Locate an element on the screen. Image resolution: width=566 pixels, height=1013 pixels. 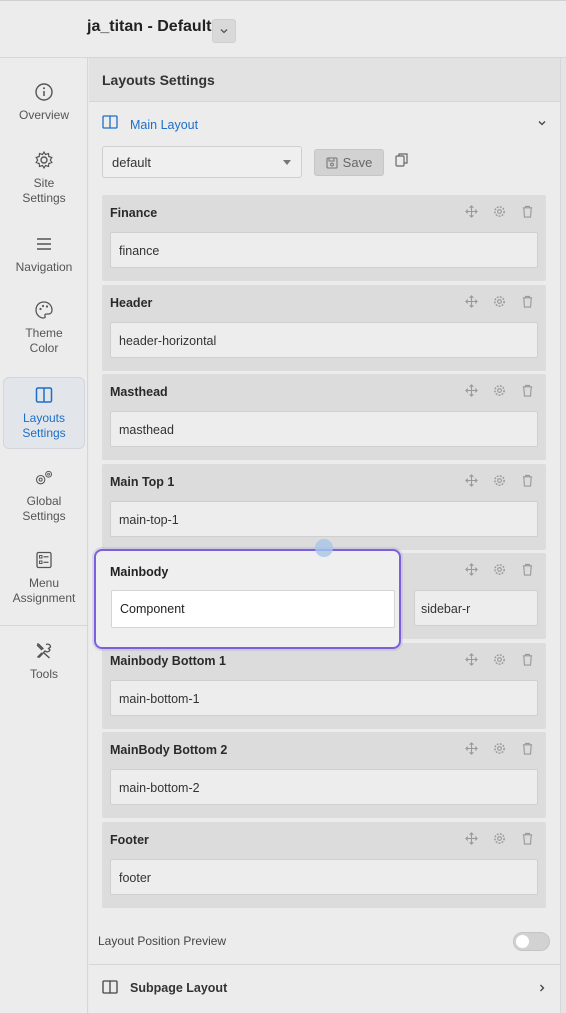
sidebar-item-navigation: Navigation is located at coordinates (44, 259).